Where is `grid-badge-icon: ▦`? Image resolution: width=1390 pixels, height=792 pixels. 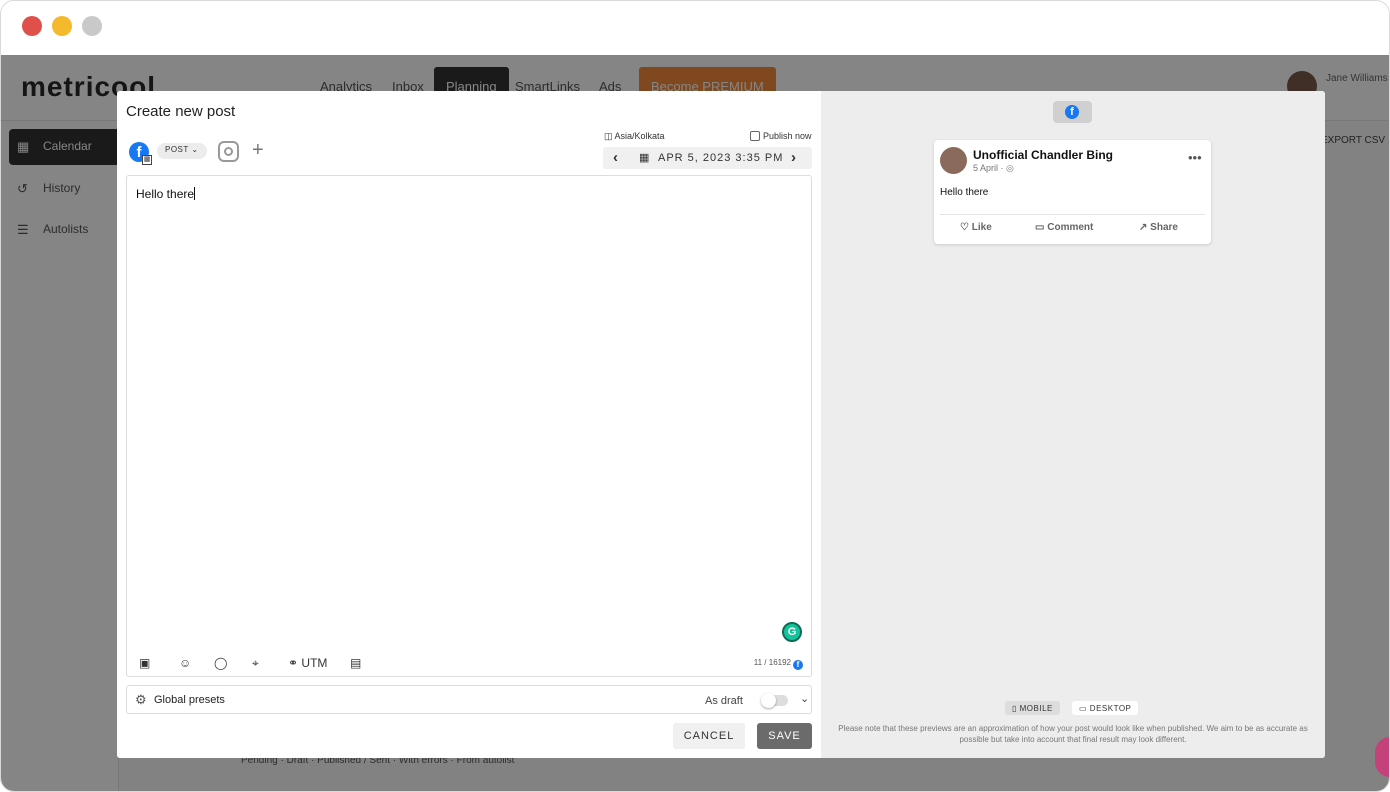 grid-badge-icon: ▦ is located at coordinates (147, 160).